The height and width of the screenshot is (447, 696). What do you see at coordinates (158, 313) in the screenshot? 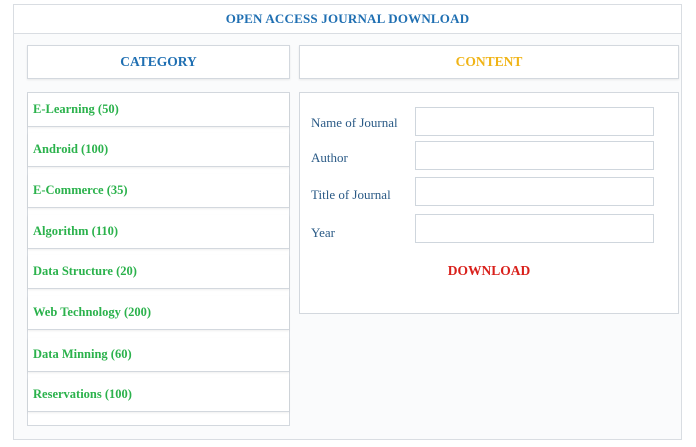
I see `category-item-web-technology: Web Technology (200)` at bounding box center [158, 313].